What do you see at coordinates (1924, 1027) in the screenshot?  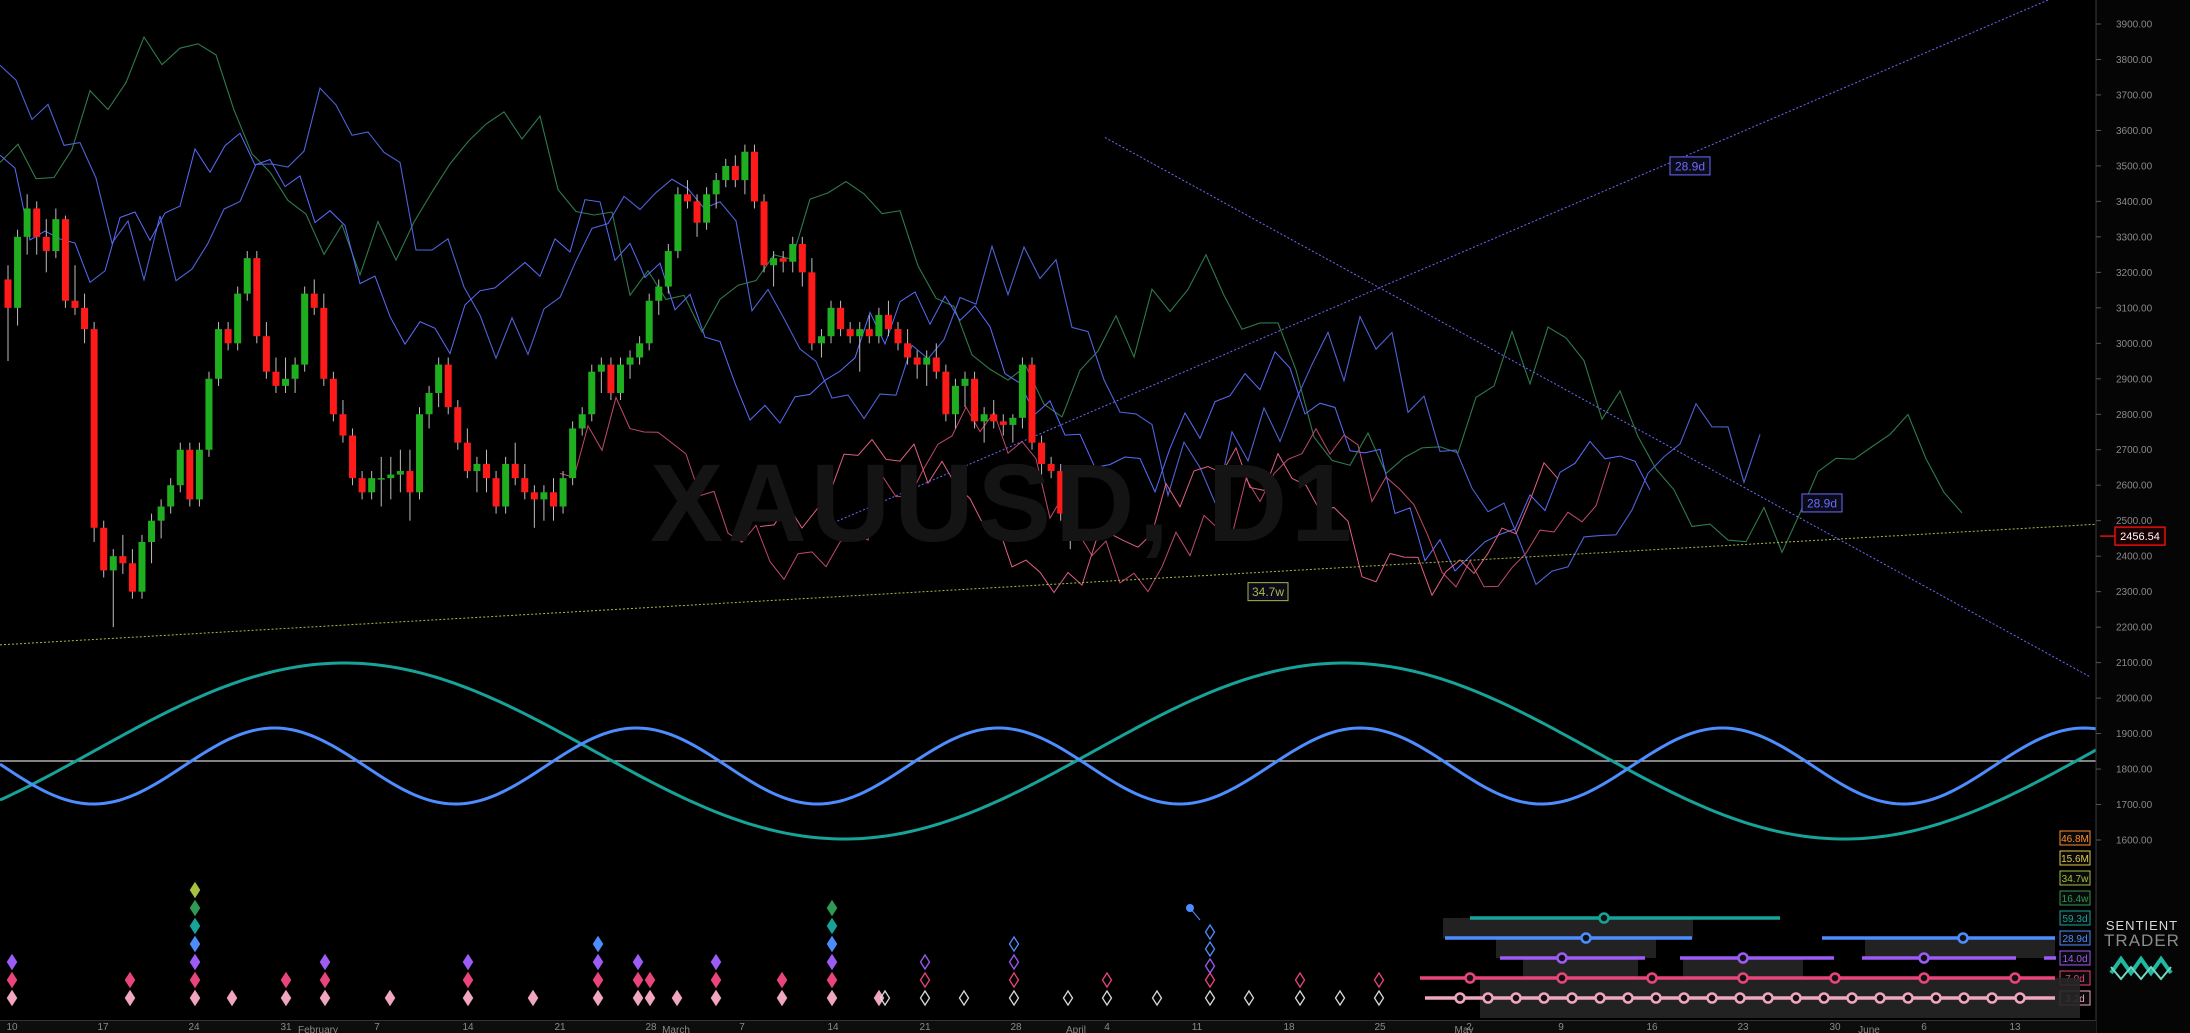 I see `x-tick-label: 6` at bounding box center [1924, 1027].